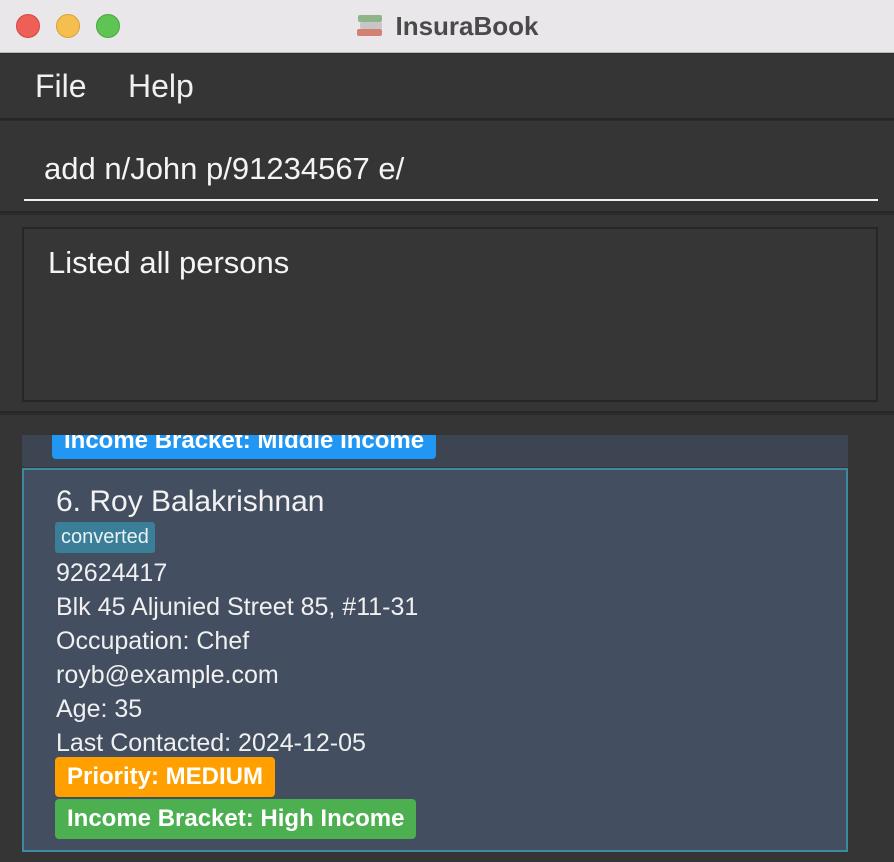 The image size is (894, 862). Describe the element at coordinates (153, 641) in the screenshot. I see `person-occupation: Occupation: Chef` at that location.